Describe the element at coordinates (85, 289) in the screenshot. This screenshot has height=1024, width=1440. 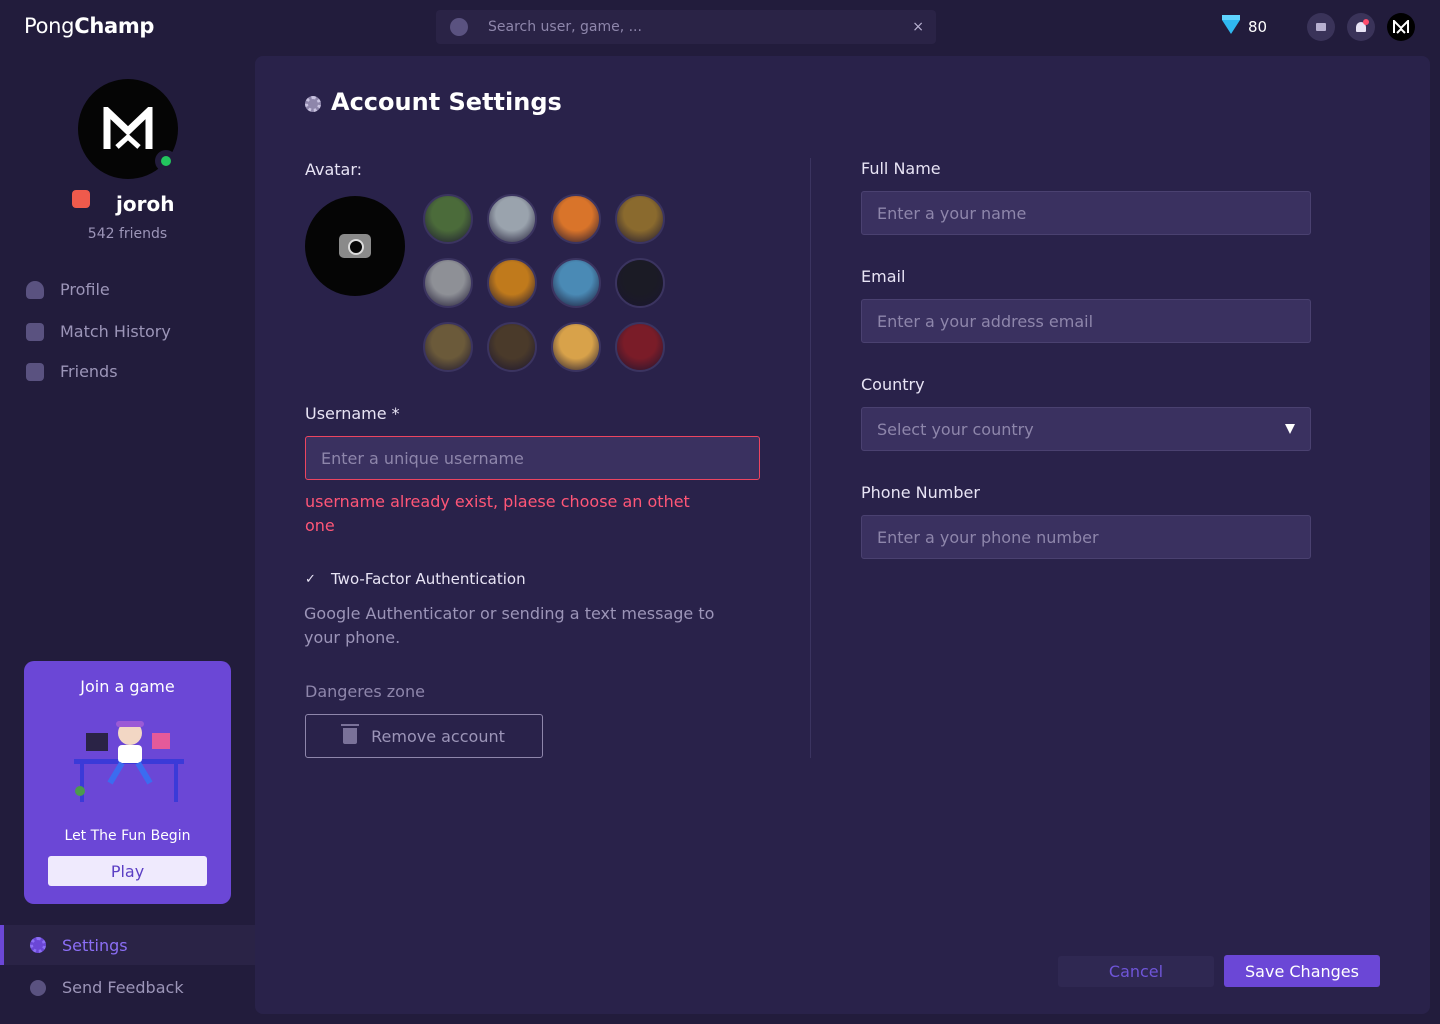
I see `sidebar-item-label: Profile` at that location.